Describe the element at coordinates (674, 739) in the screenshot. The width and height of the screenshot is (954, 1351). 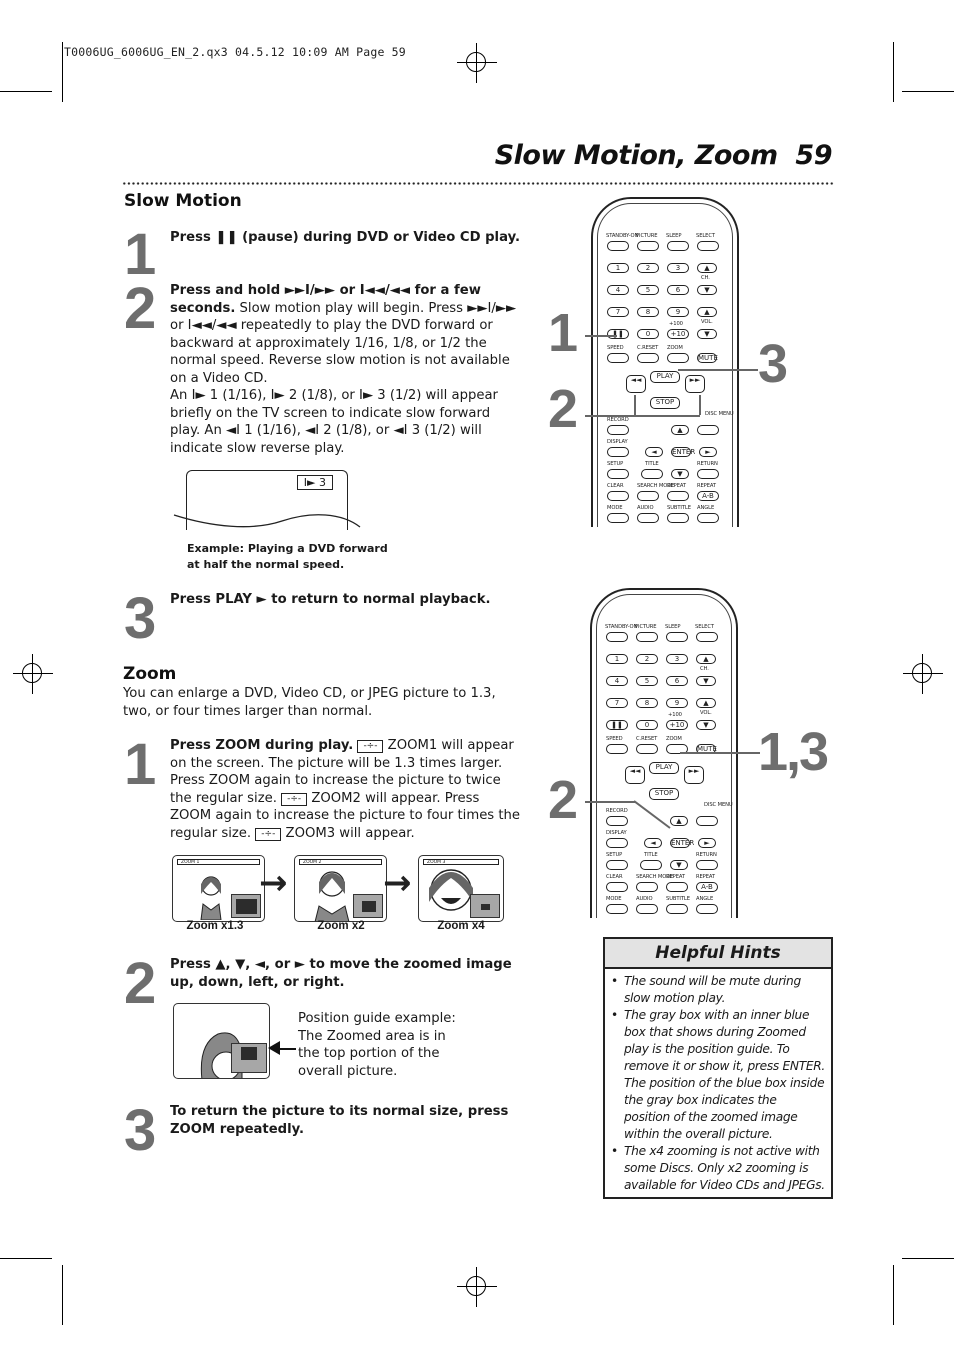
I see `button-label: ZOOM` at that location.